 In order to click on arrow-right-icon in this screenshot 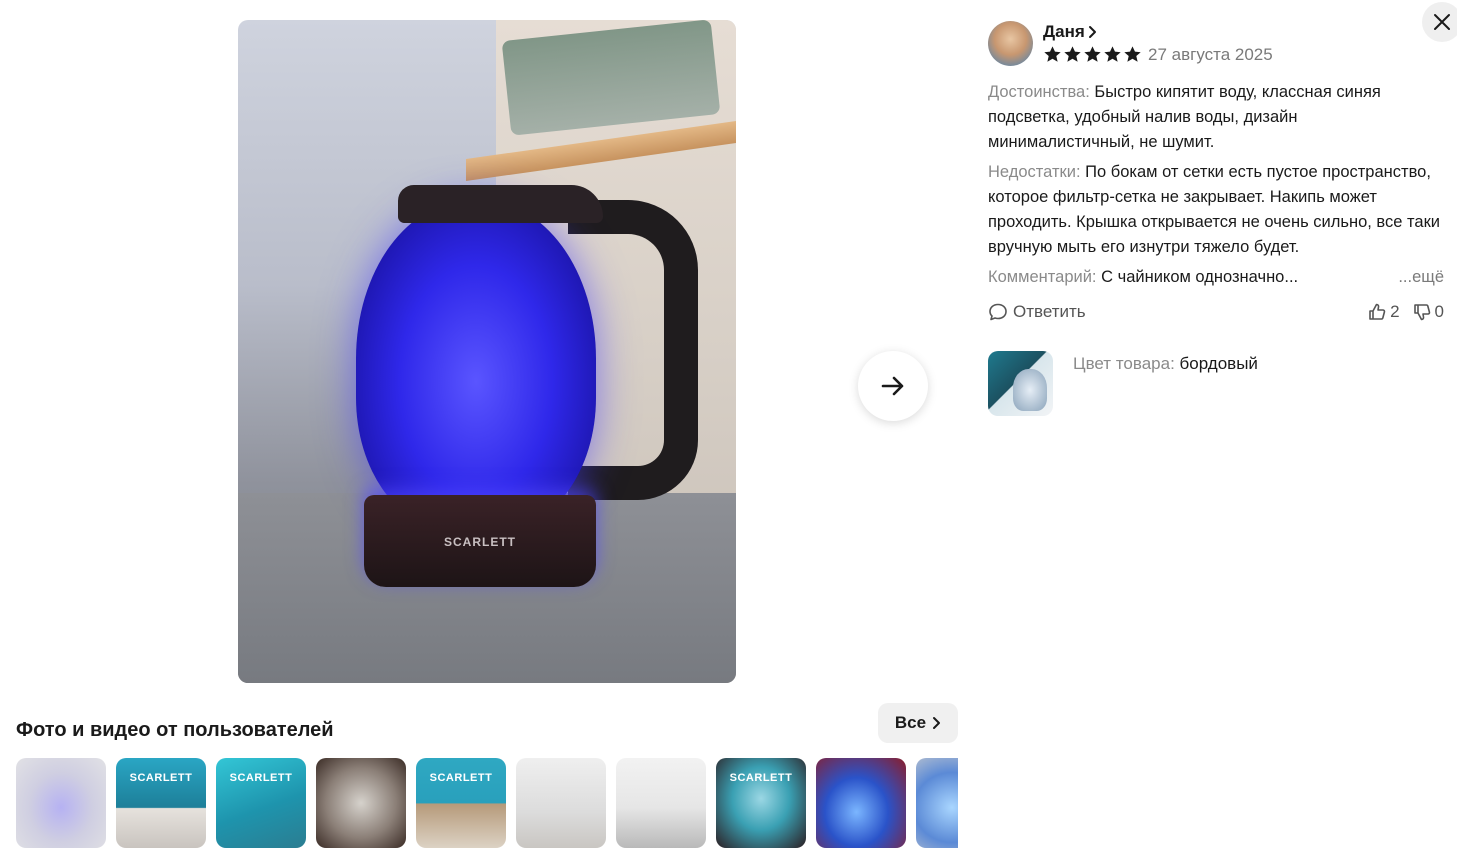, I will do `click(892, 386)`.